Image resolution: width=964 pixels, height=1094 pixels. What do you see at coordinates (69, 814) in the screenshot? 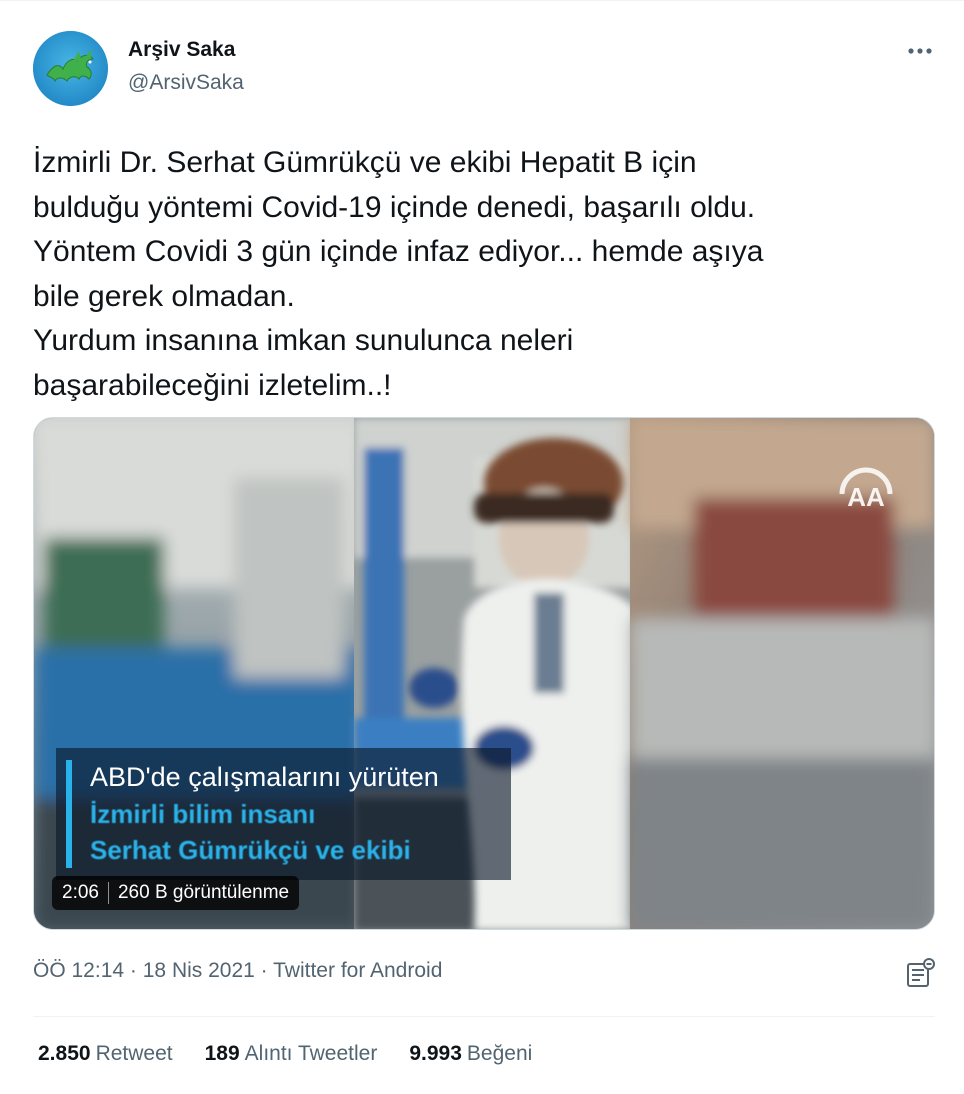
I see `caption-accent-bar` at bounding box center [69, 814].